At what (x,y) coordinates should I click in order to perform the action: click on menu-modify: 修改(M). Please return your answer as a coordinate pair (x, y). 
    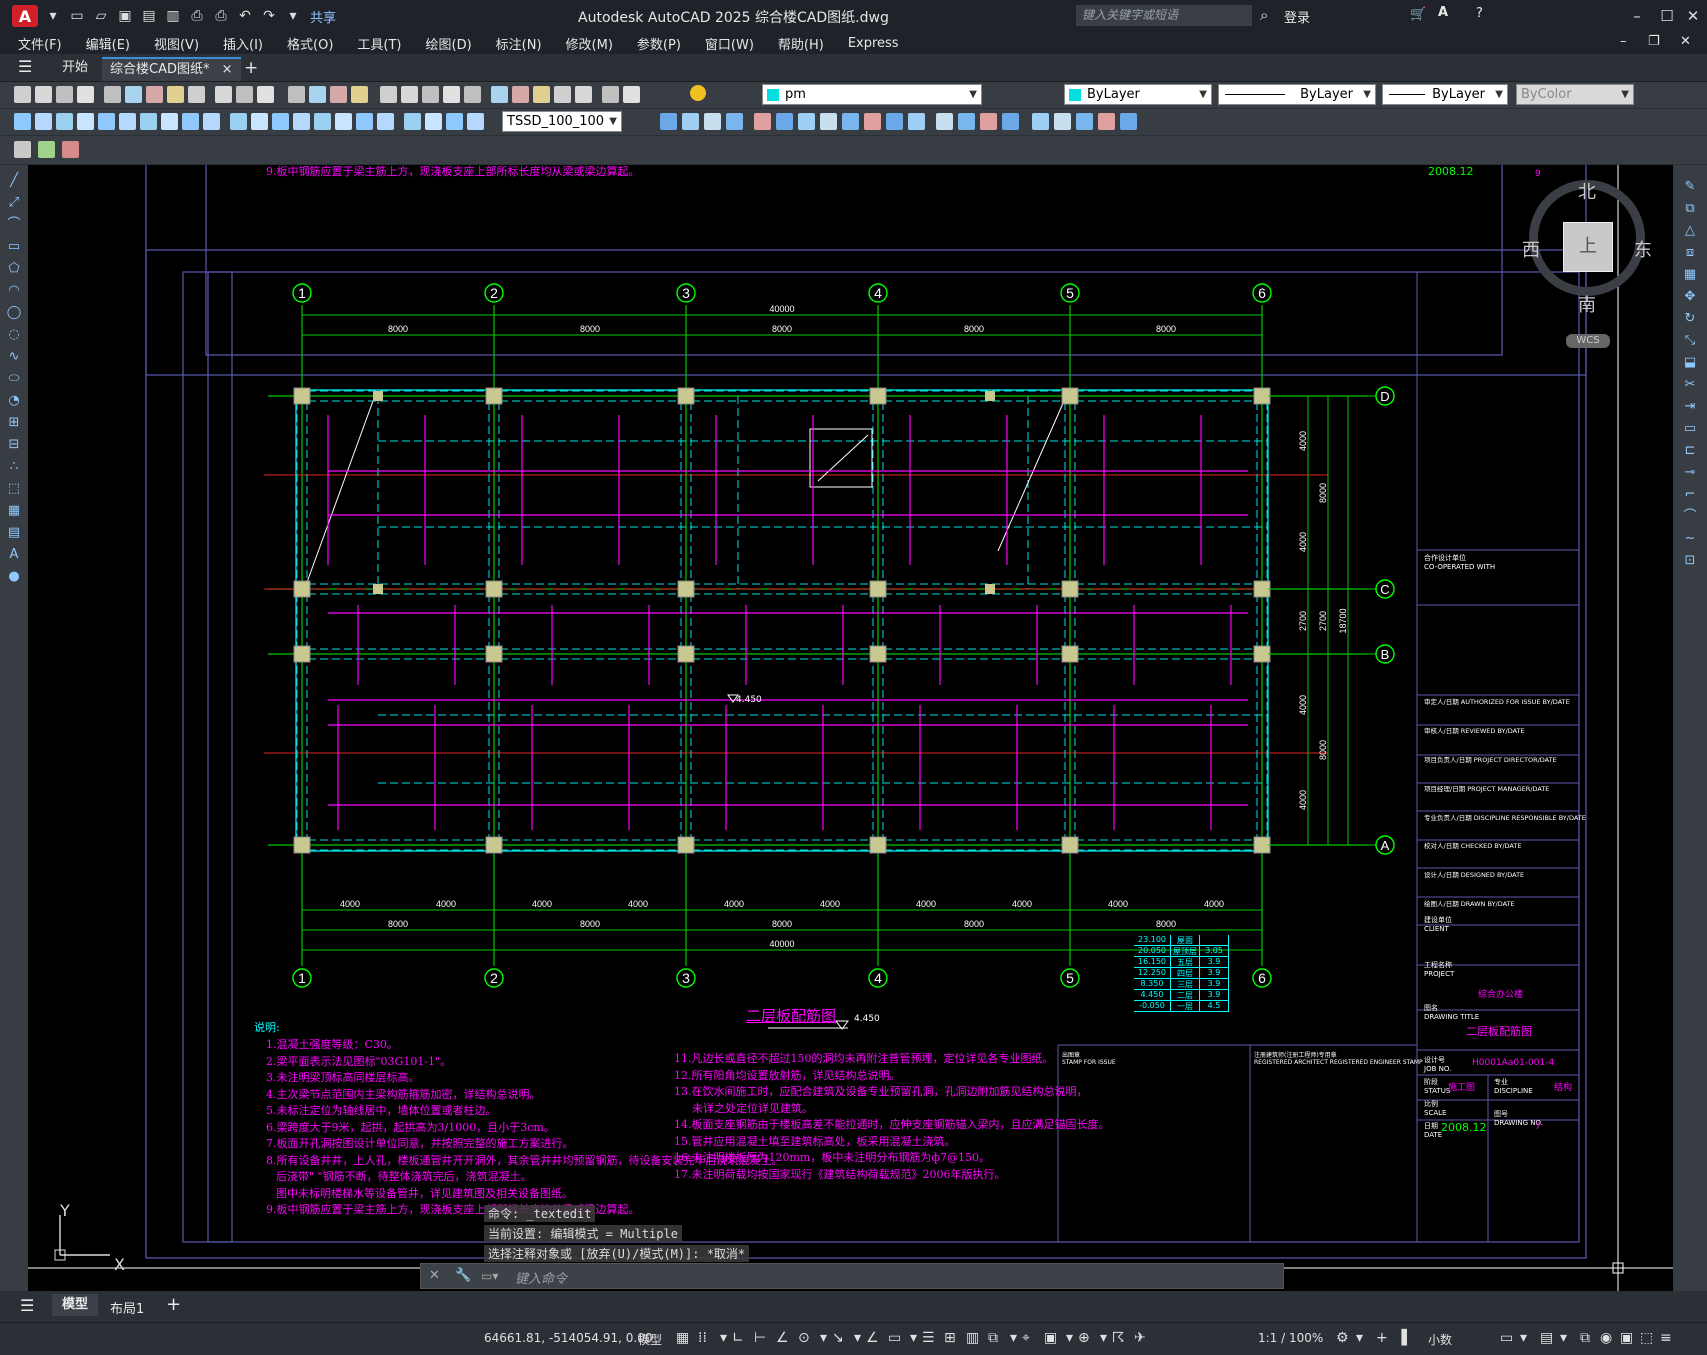
    Looking at the image, I should click on (589, 43).